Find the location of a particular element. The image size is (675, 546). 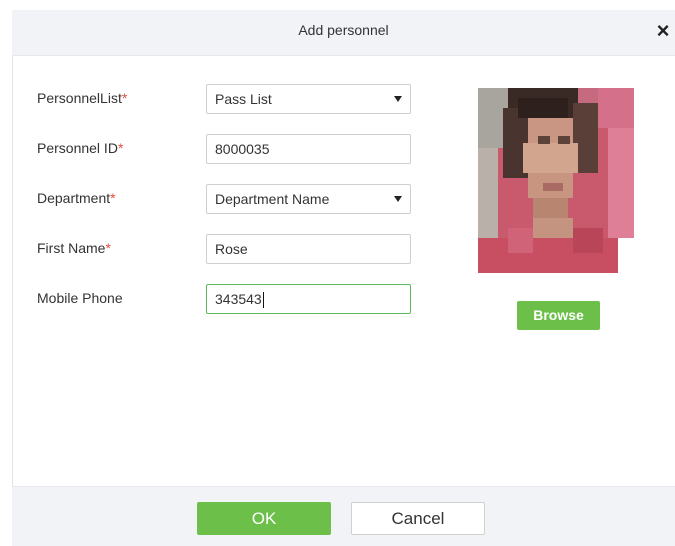

department-label-text: Department is located at coordinates (74, 198).